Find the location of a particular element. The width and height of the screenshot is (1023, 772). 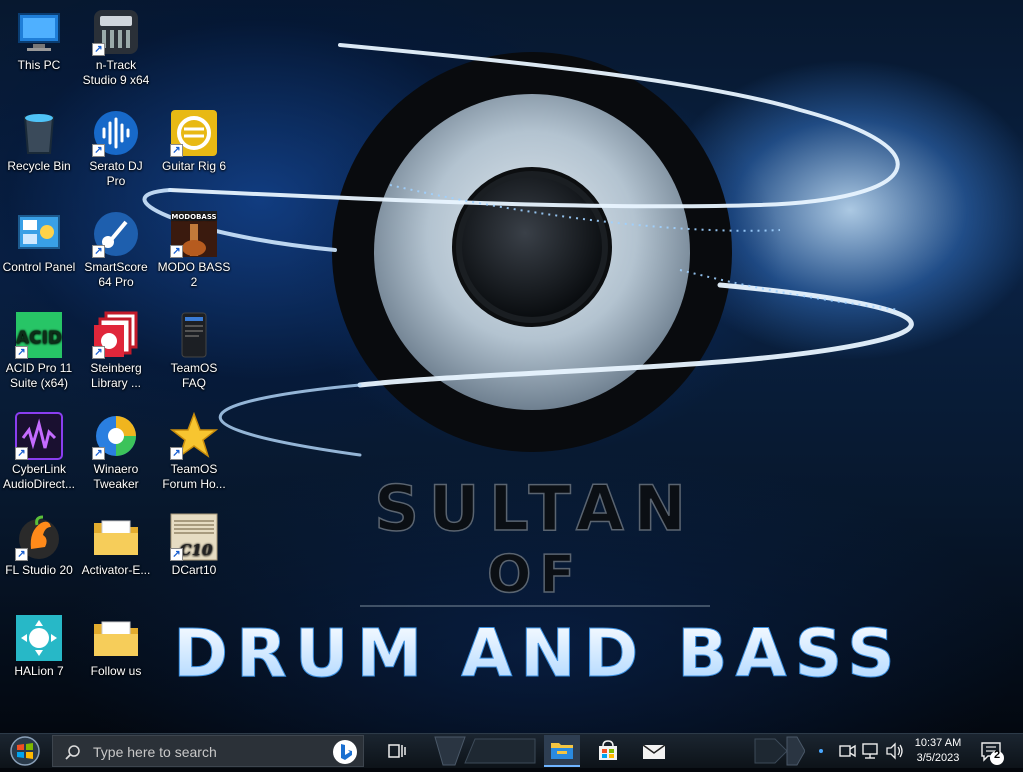

taskbar-file-explorer is located at coordinates (562, 751).